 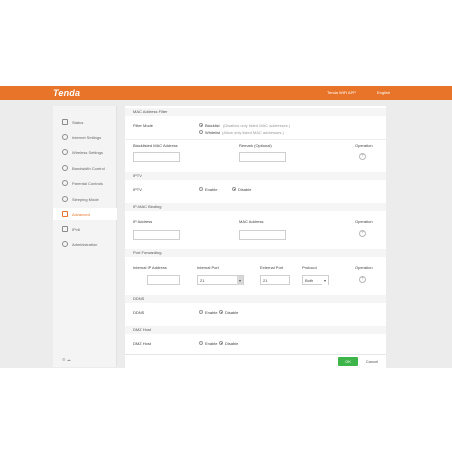 What do you see at coordinates (66, 359) in the screenshot?
I see `sidebar-footer-icons: ⚙ ☁` at bounding box center [66, 359].